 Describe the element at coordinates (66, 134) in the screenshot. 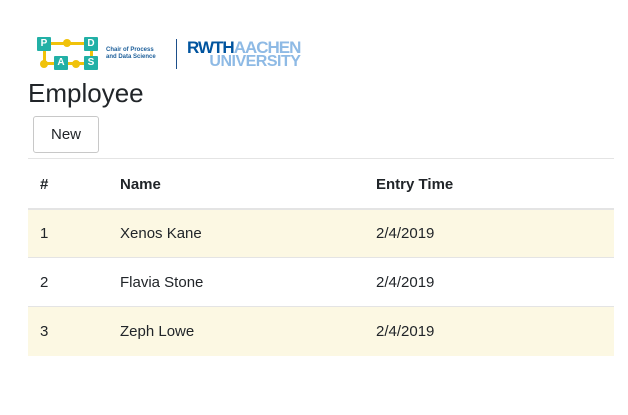

I see `new-button: New` at that location.